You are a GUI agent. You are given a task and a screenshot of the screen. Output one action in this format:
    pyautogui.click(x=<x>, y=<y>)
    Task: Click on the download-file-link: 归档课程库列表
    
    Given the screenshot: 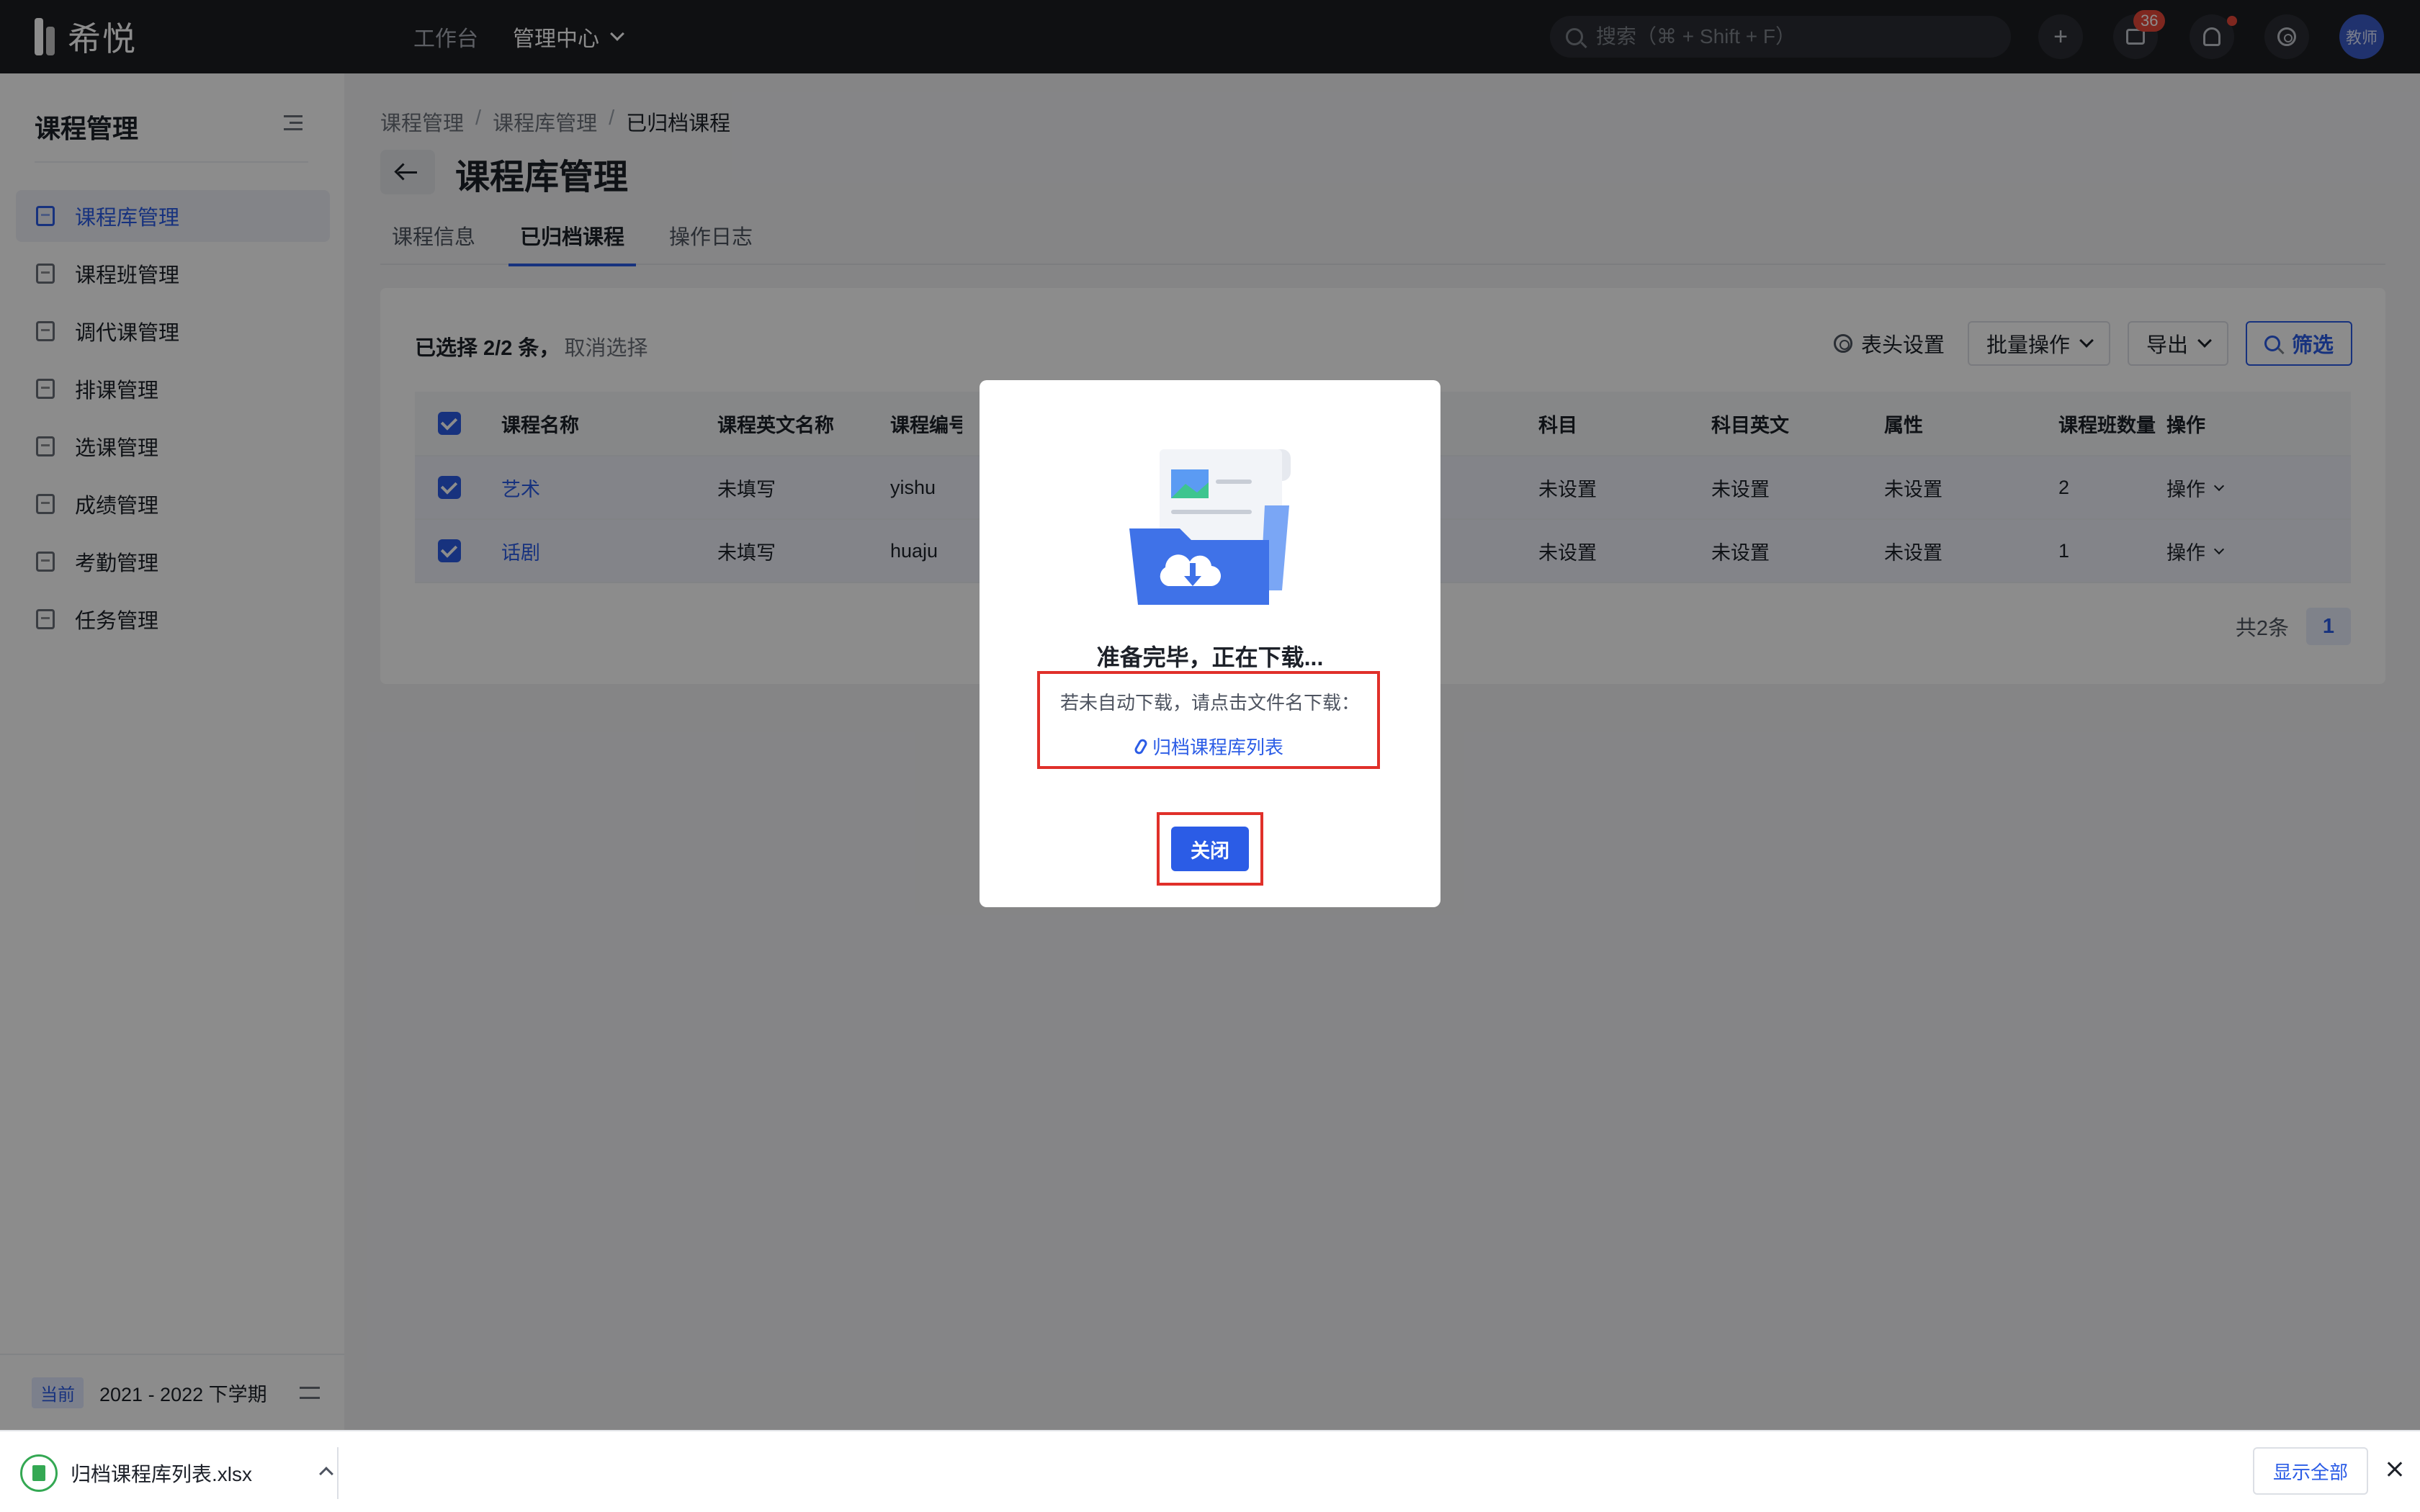 What is the action you would take?
    pyautogui.click(x=1210, y=746)
    